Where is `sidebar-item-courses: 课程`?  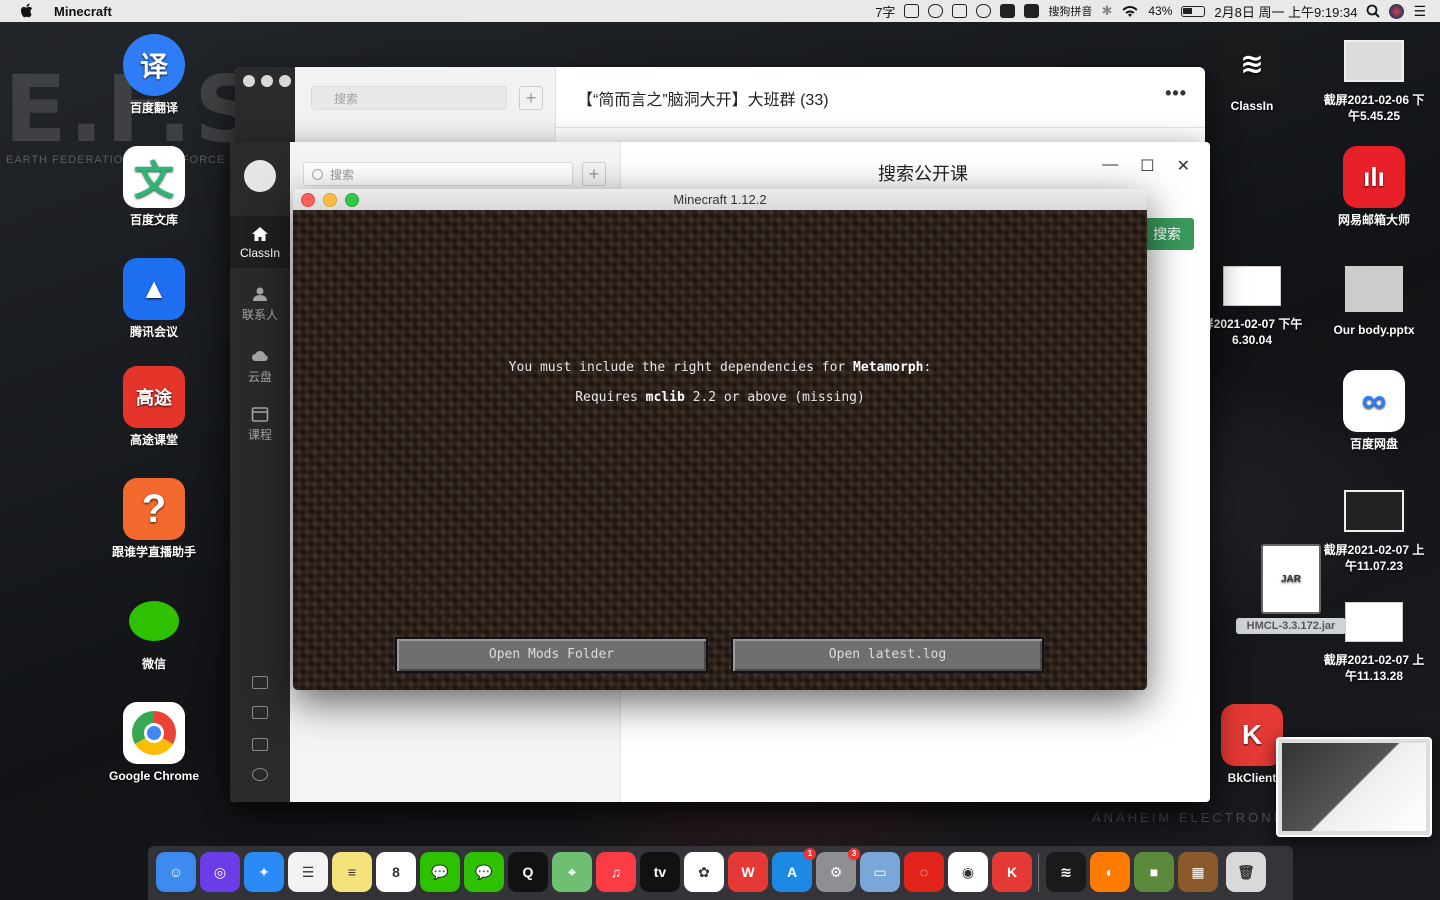
sidebar-item-courses: 课程 is located at coordinates (260, 424).